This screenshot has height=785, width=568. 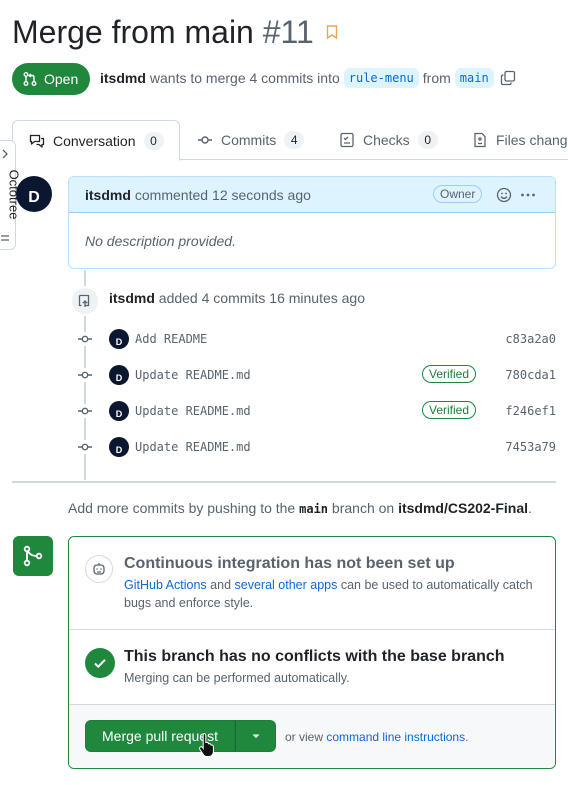 I want to click on commits-event-badge, so click(x=85, y=301).